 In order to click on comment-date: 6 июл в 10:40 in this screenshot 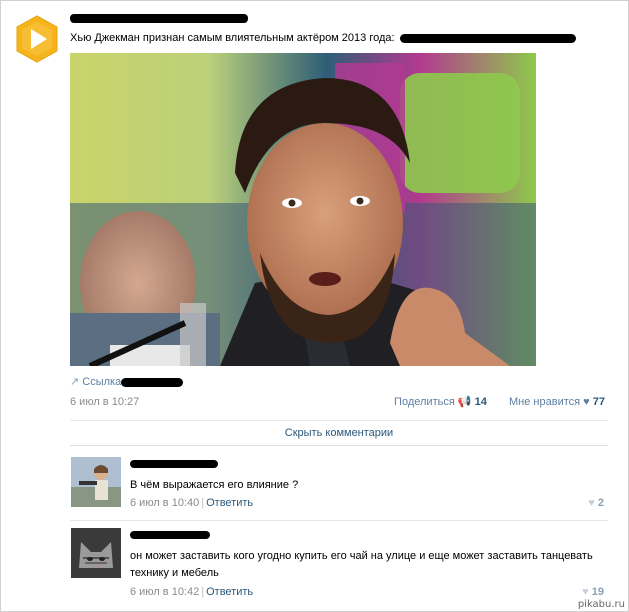, I will do `click(164, 503)`.